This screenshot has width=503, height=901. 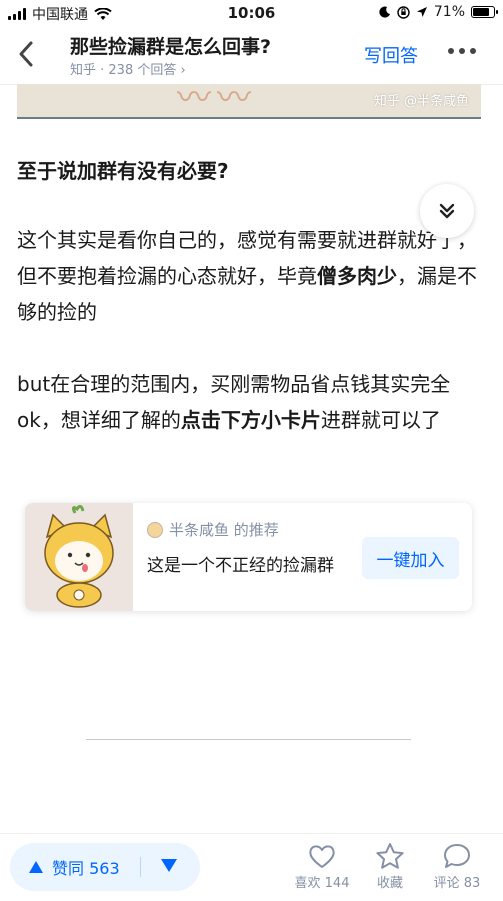 I want to click on double-chevron-down-icon, so click(x=447, y=211).